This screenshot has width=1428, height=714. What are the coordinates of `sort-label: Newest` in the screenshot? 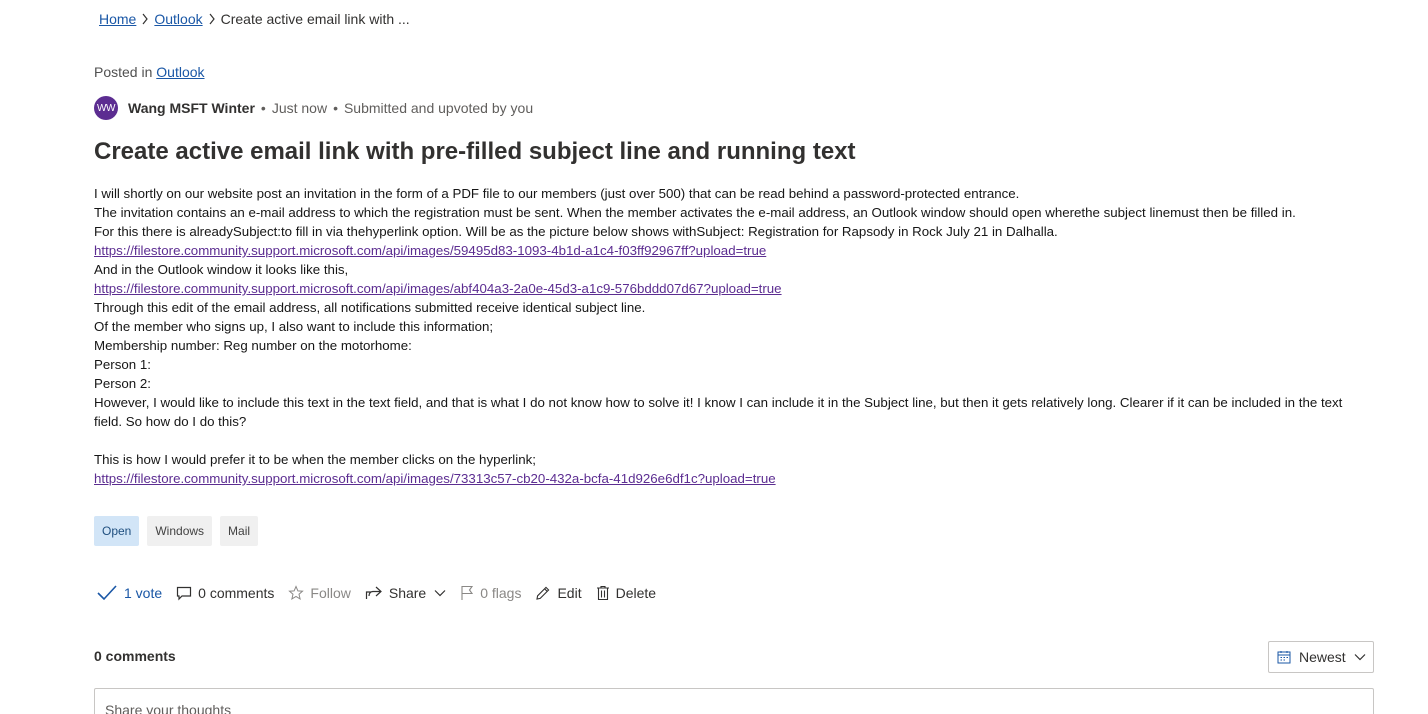 It's located at (1322, 657).